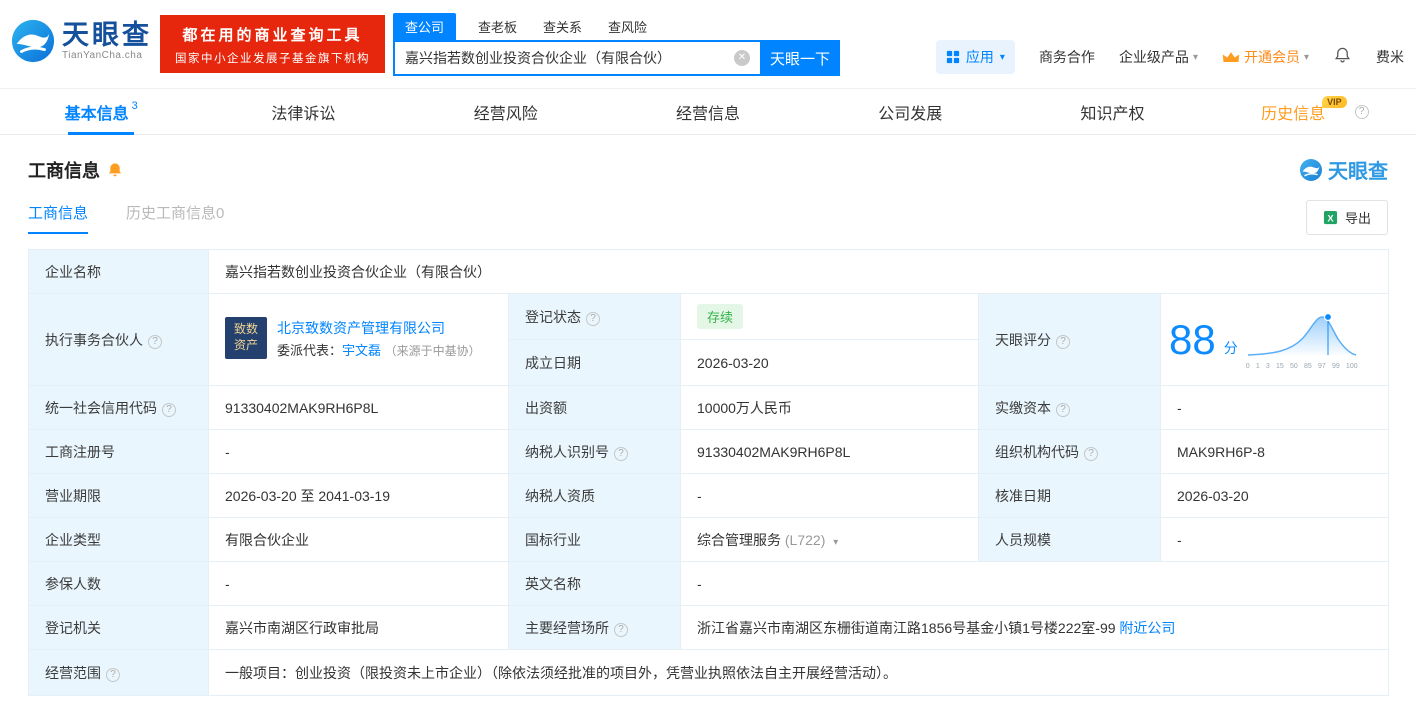  I want to click on nav-enterprise-label: 企业级产品, so click(1153, 57).